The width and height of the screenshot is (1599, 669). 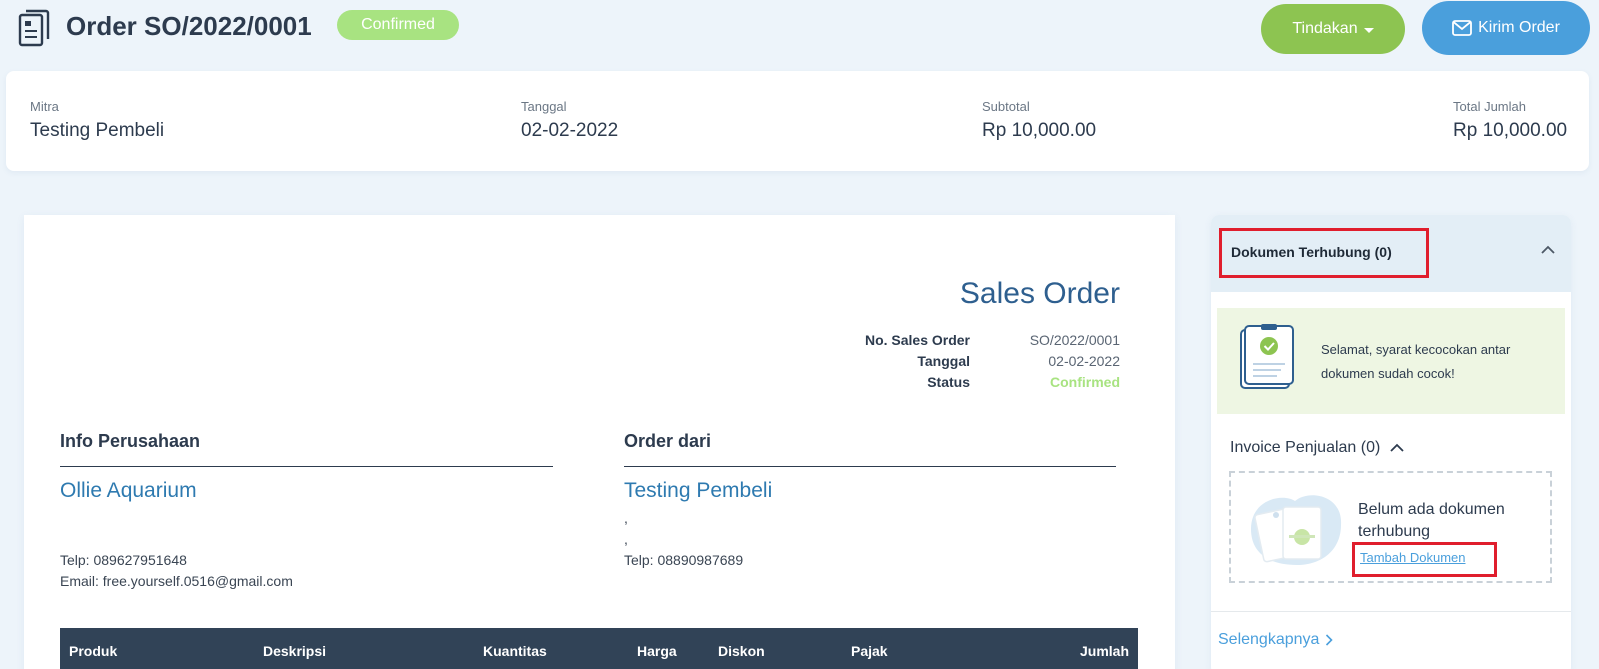 What do you see at coordinates (1296, 530) in the screenshot?
I see `empty-documents-illustration-icon` at bounding box center [1296, 530].